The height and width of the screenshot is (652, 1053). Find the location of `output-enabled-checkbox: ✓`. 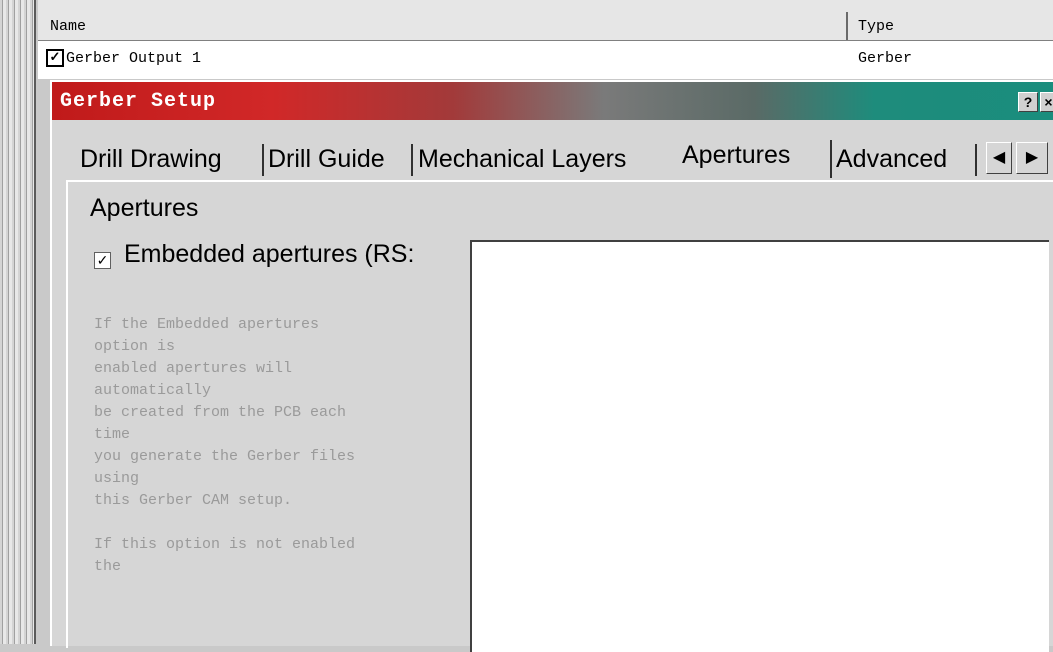

output-enabled-checkbox: ✓ is located at coordinates (55, 58).